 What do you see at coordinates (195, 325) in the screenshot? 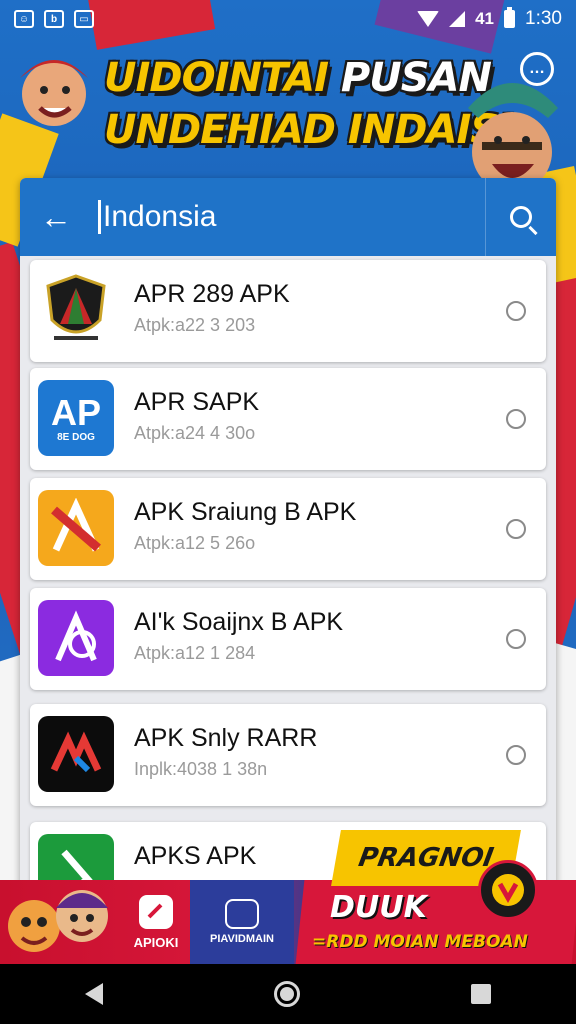
I see `app-subtitle: Atpk:a22 3 203` at bounding box center [195, 325].